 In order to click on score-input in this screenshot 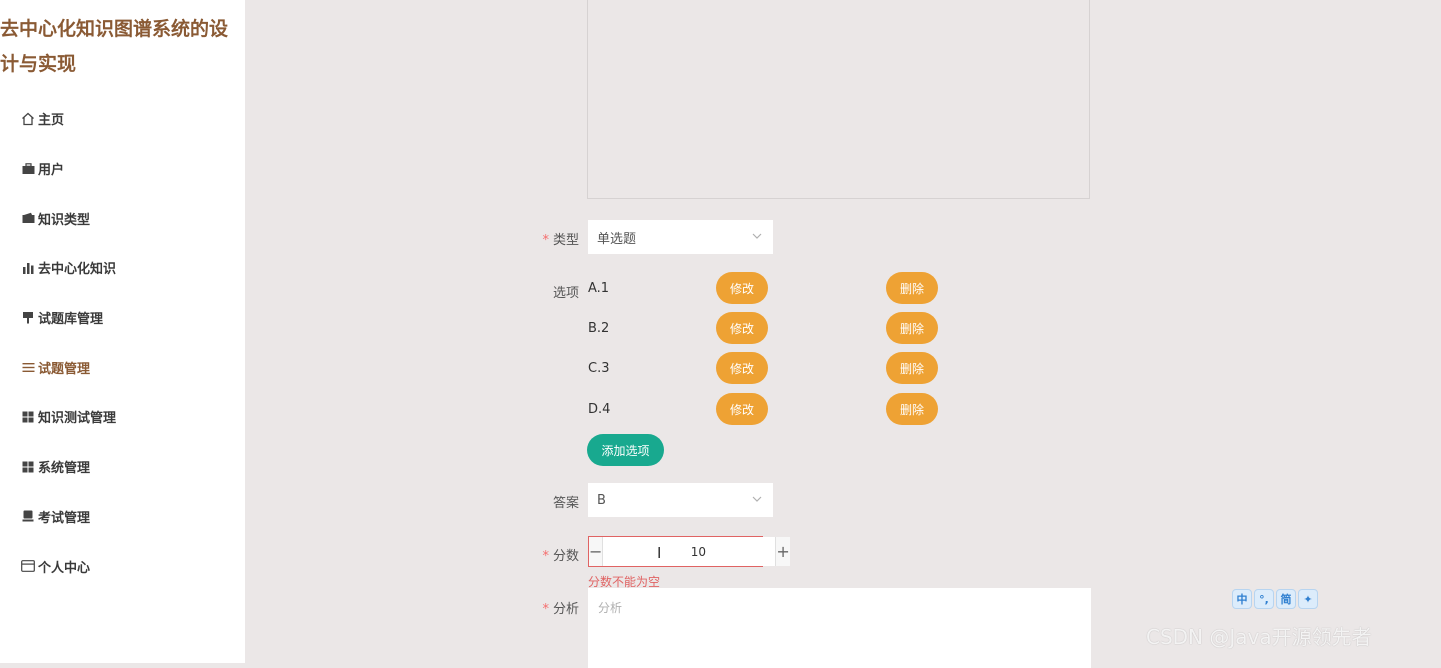, I will do `click(689, 551)`.